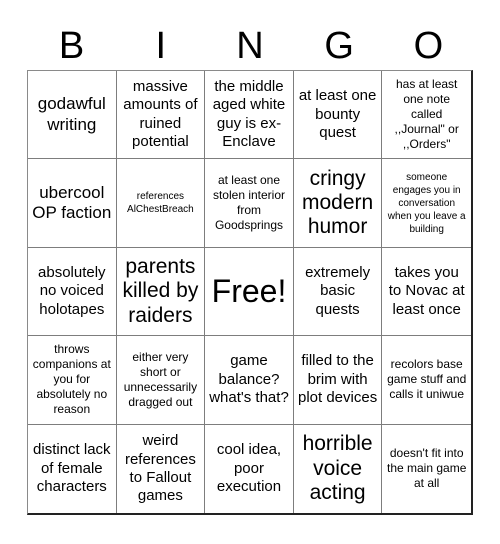 The image size is (500, 544). I want to click on bingo-cell-label: Free!, so click(249, 290).